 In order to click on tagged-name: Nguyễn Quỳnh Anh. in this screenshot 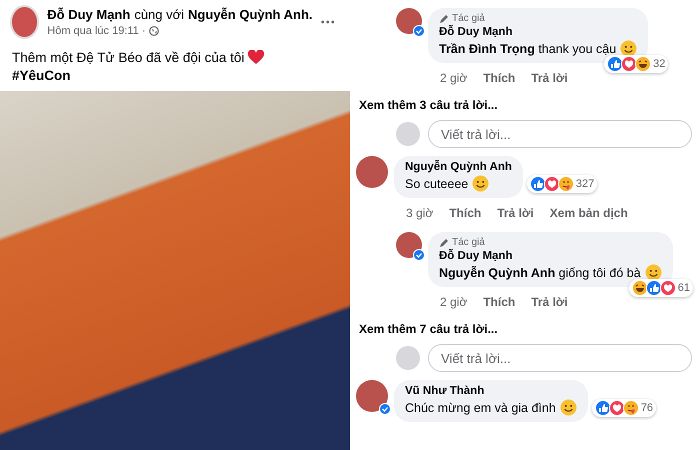, I will do `click(250, 14)`.